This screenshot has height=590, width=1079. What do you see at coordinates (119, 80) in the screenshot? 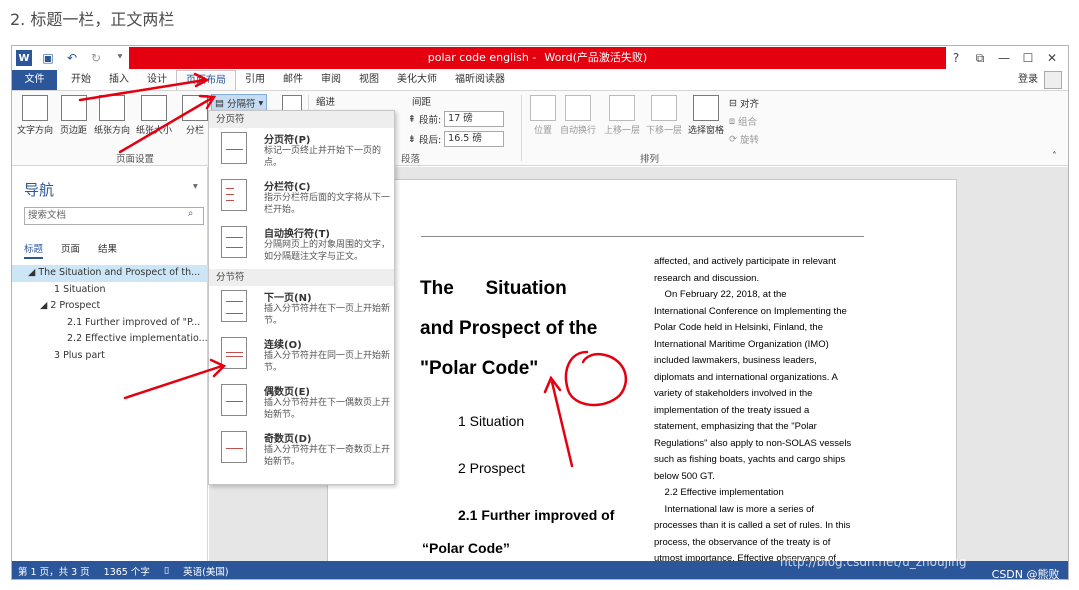
I see `tab-insert: 插入` at bounding box center [119, 80].